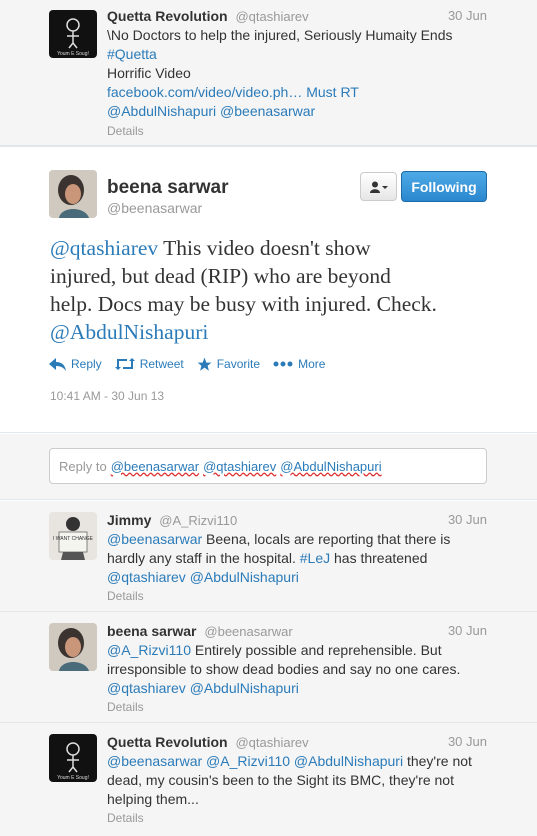 This screenshot has height=836, width=537. I want to click on tweet-text-segment: This video doesn't show, so click(264, 248).